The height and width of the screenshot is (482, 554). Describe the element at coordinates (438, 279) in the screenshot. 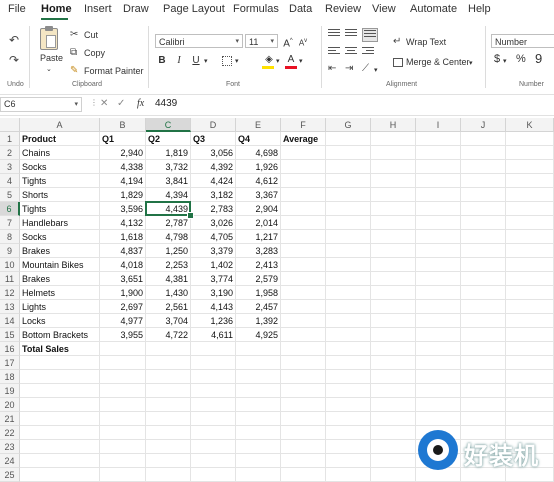

I see `cell-i11` at that location.